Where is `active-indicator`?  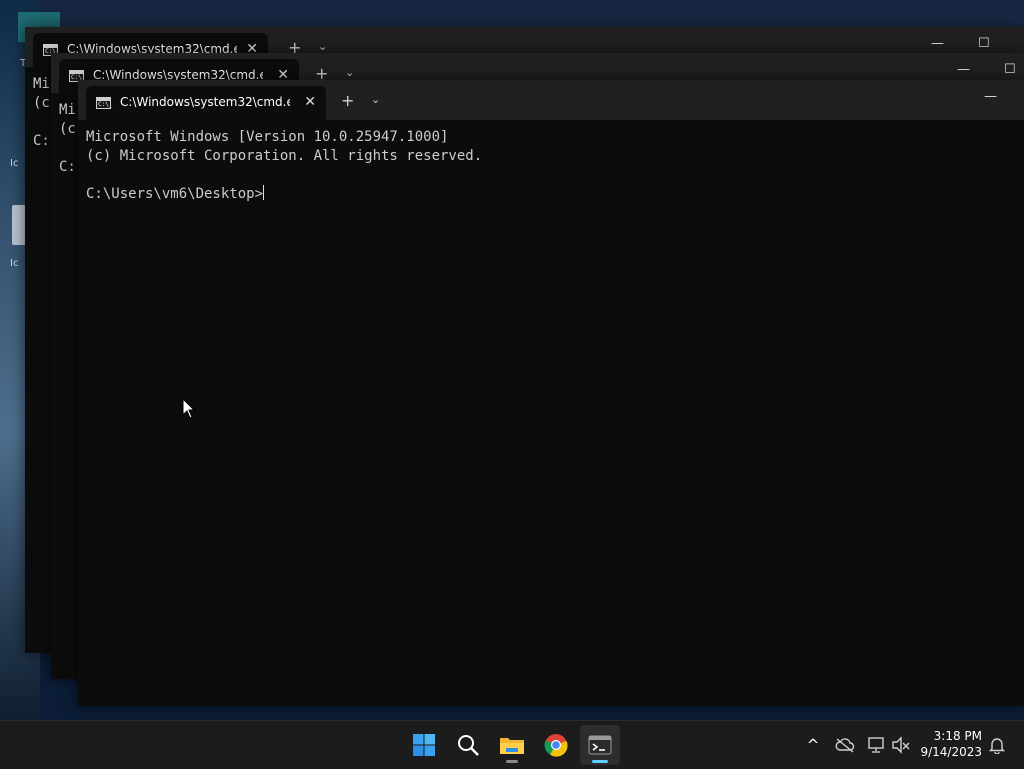
active-indicator is located at coordinates (600, 761).